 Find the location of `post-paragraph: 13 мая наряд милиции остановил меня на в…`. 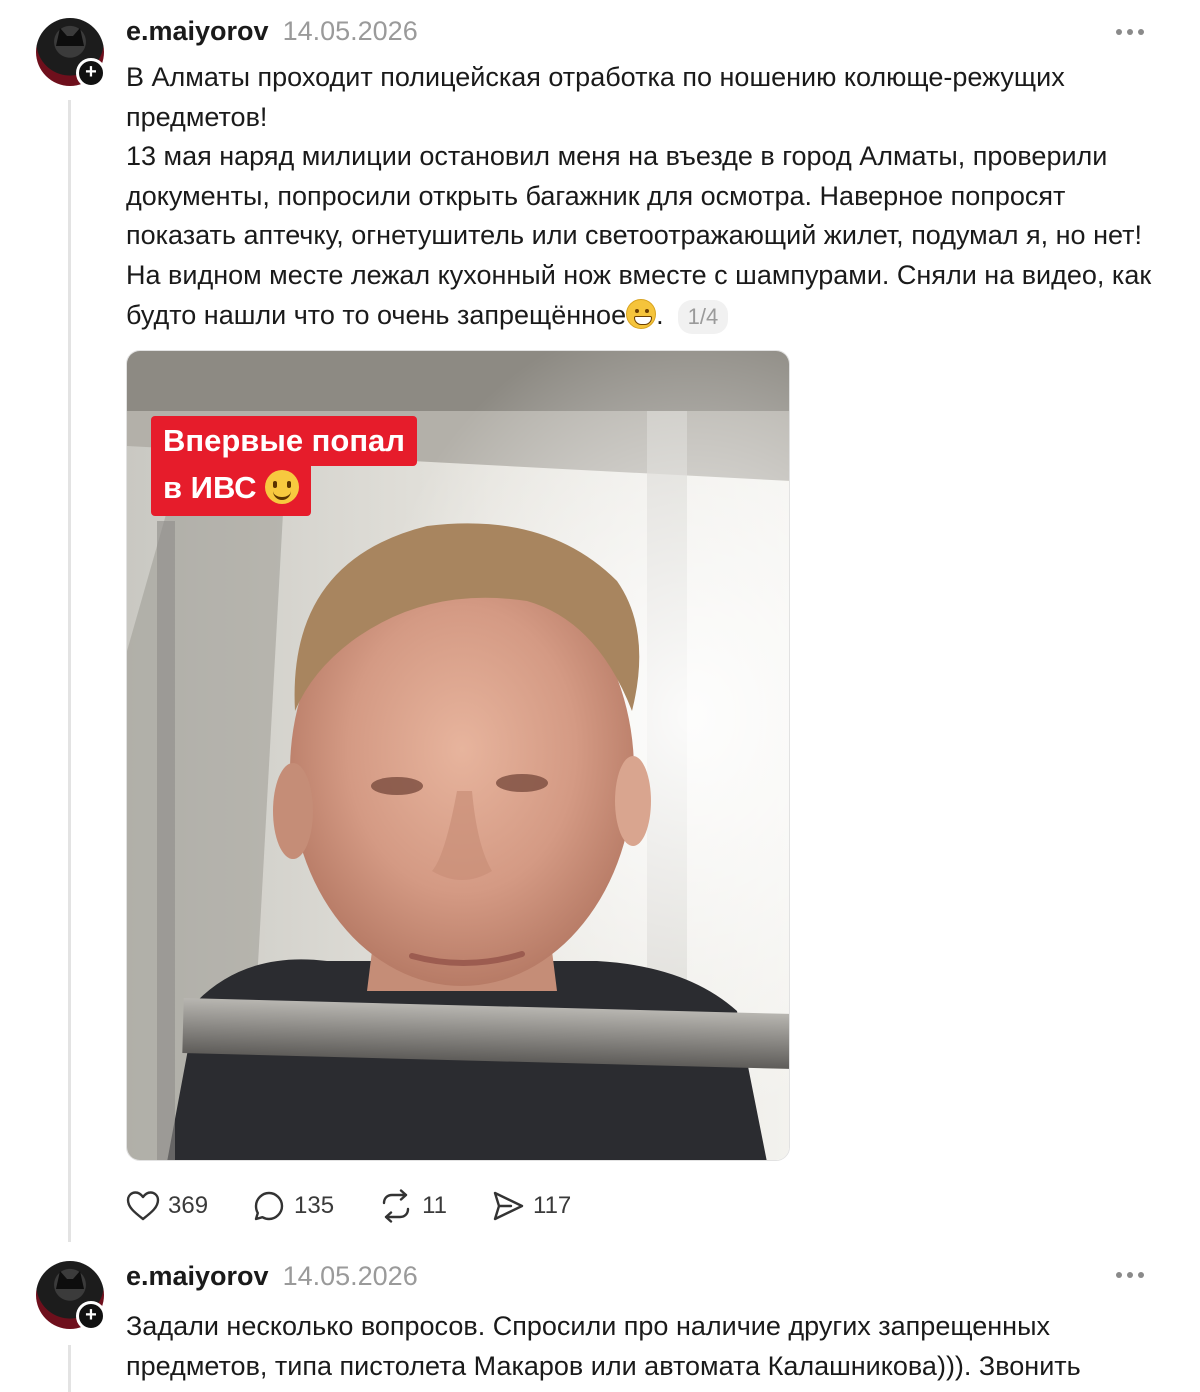

post-paragraph: 13 мая наряд милиции остановил меня на в… is located at coordinates (641, 236).